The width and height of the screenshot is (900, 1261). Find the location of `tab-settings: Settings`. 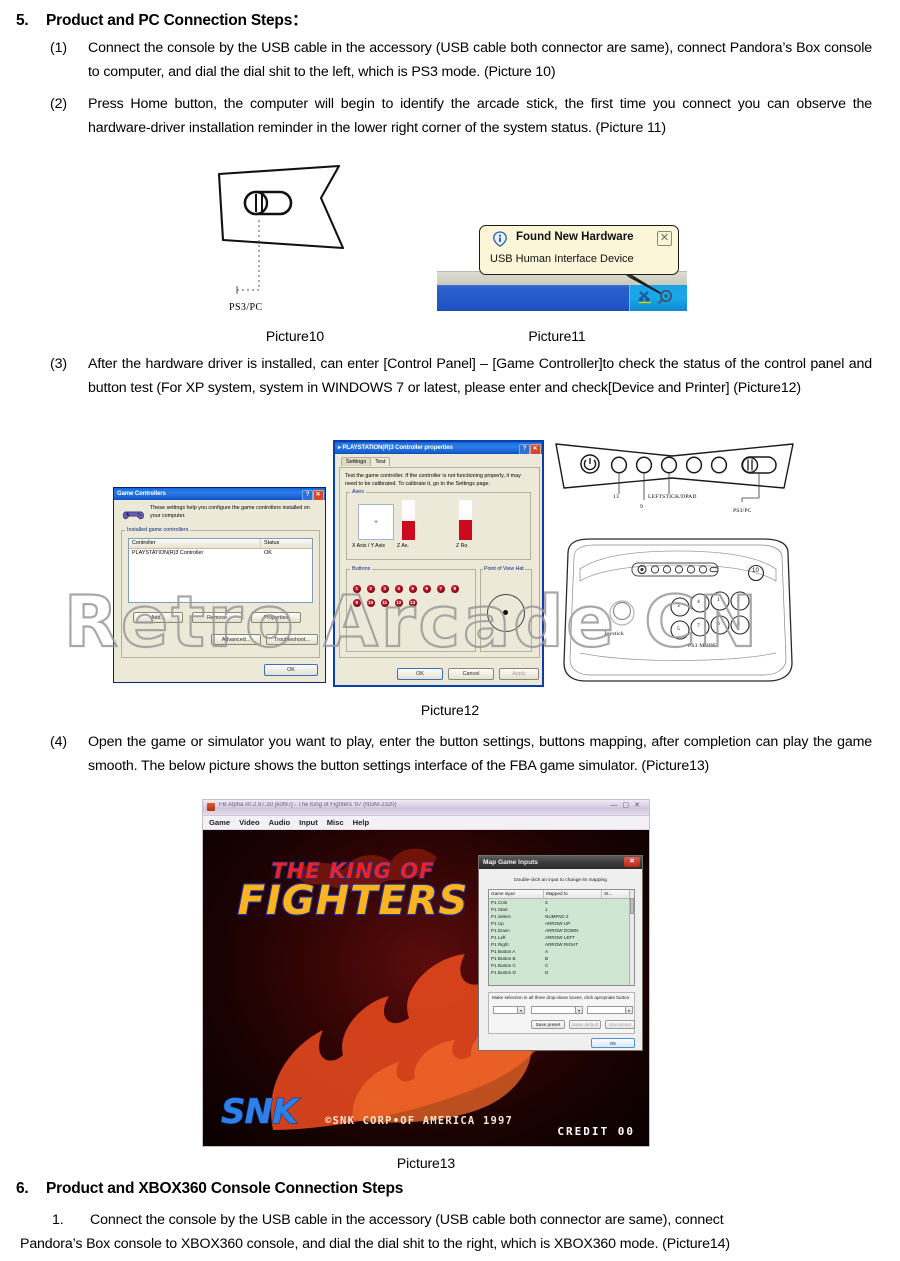

tab-settings: Settings is located at coordinates (356, 461).